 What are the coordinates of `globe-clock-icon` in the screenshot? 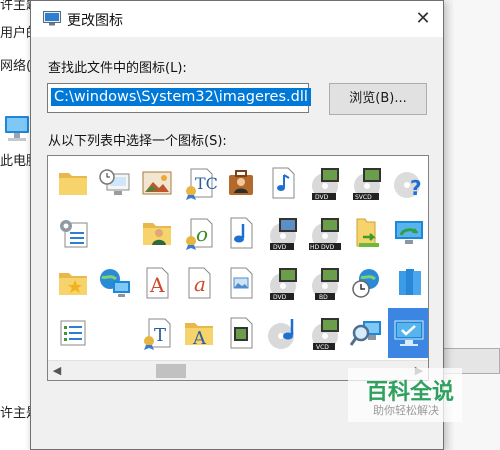 It's located at (367, 283).